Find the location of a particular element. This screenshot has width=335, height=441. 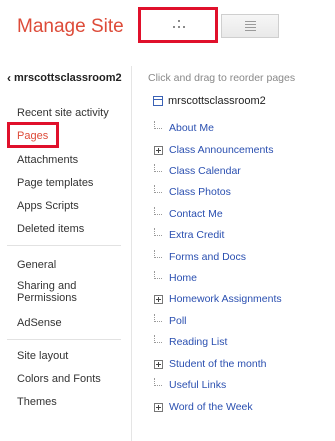

sidebar-item-themes: Themes is located at coordinates (37, 402).